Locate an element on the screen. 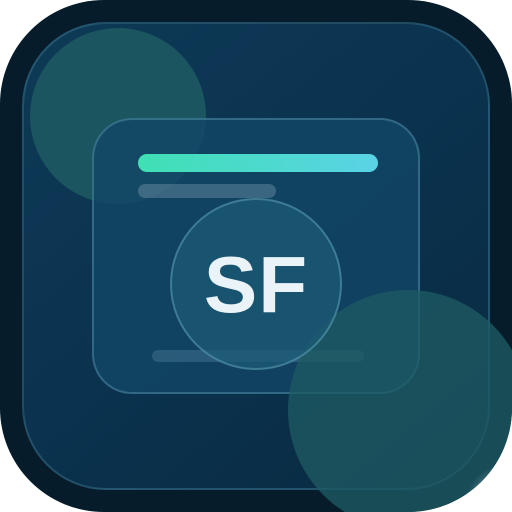 The height and width of the screenshot is (512, 512). monogram-badge: SF is located at coordinates (256, 284).